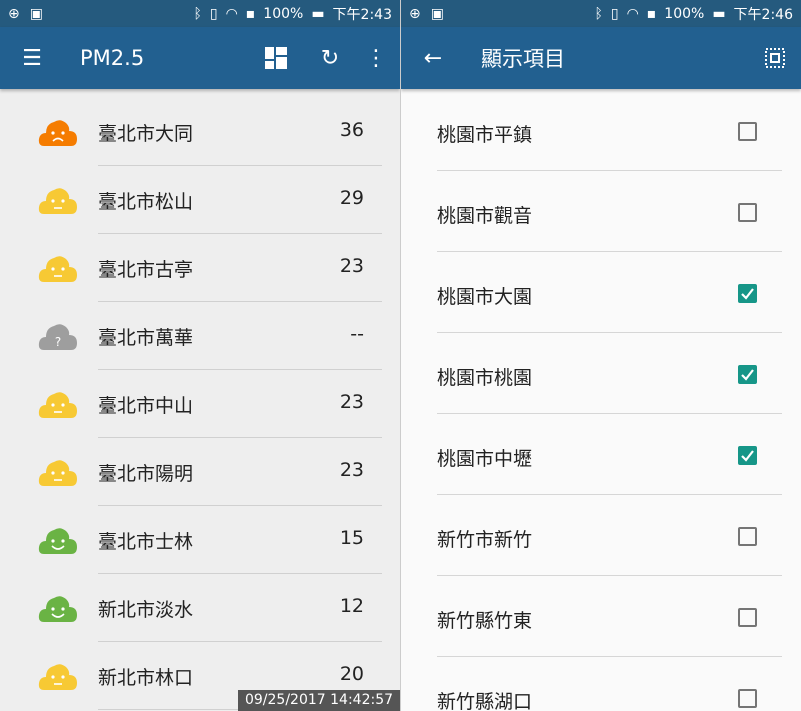 Image resolution: width=801 pixels, height=711 pixels. Describe the element at coordinates (200, 540) in the screenshot. I see `station-row: 臺北市士林 15` at that location.